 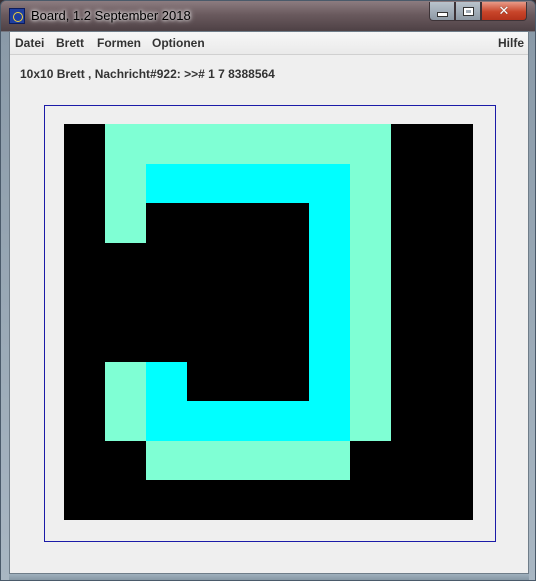 I want to click on menu-datei: Datei, so click(x=29, y=43).